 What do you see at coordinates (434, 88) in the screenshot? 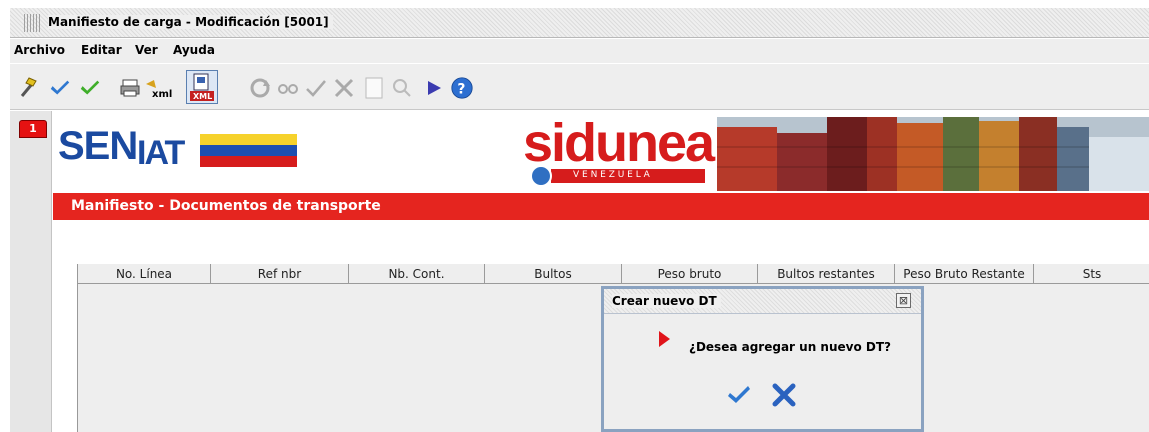
I see `run-icon` at bounding box center [434, 88].